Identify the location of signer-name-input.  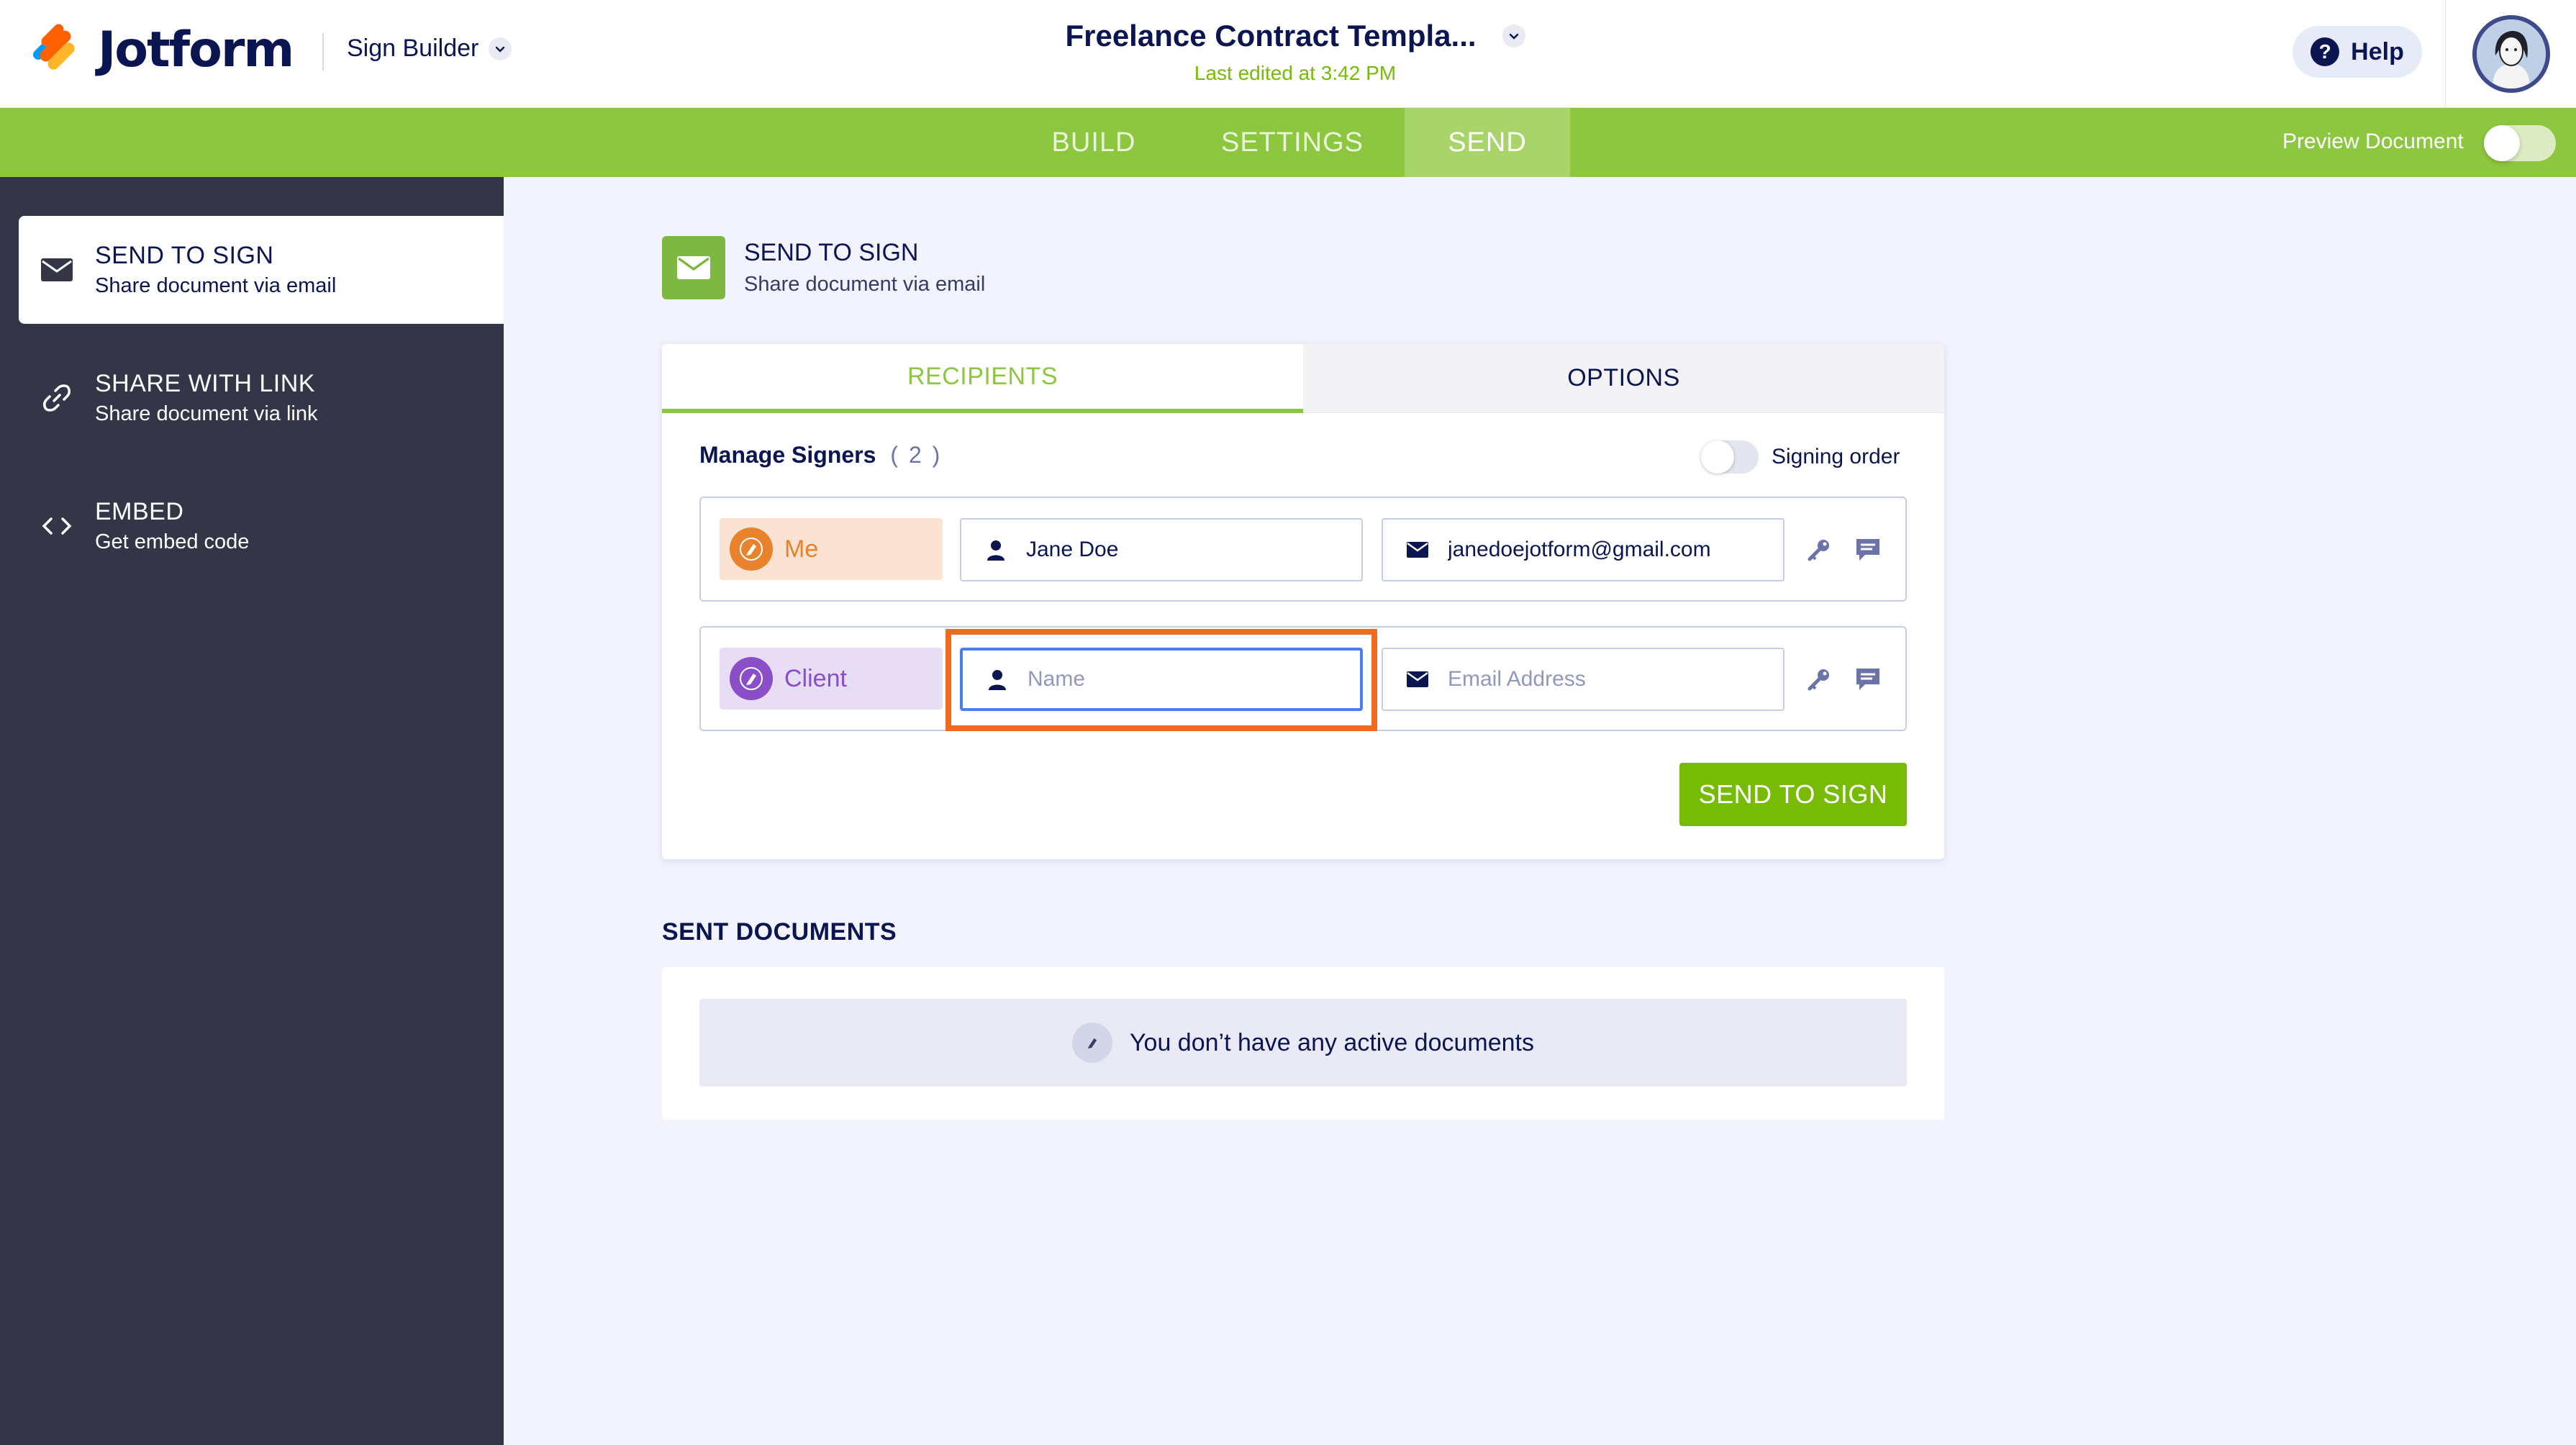
(1163, 550).